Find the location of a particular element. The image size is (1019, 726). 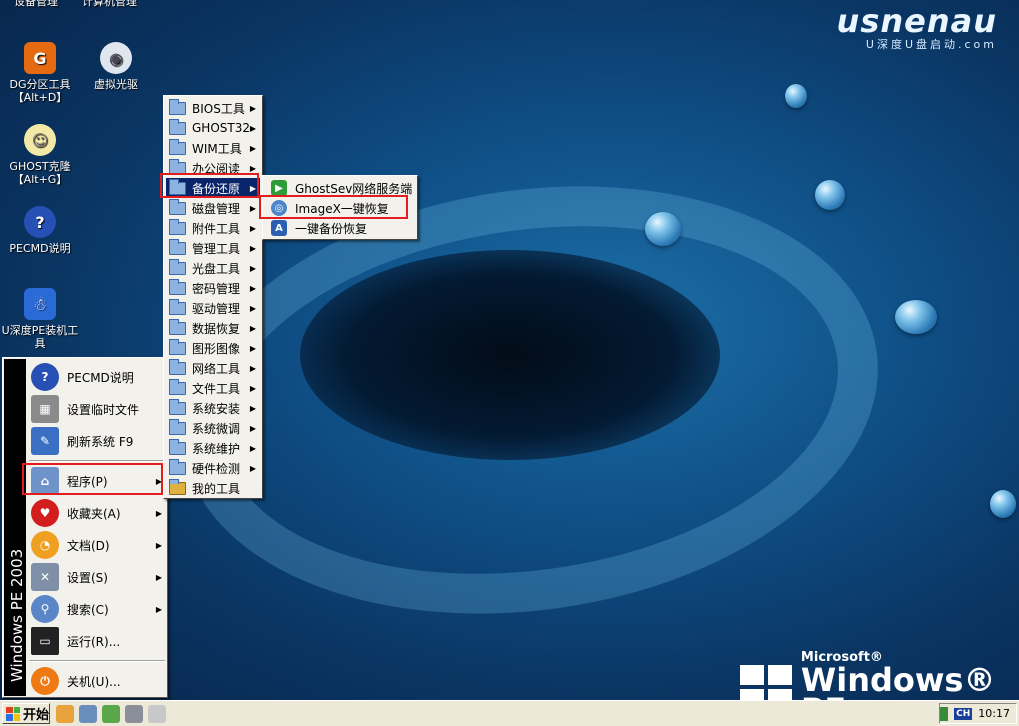

start-item-search: ⚲ 搜索(C) ▶ is located at coordinates (97, 609).